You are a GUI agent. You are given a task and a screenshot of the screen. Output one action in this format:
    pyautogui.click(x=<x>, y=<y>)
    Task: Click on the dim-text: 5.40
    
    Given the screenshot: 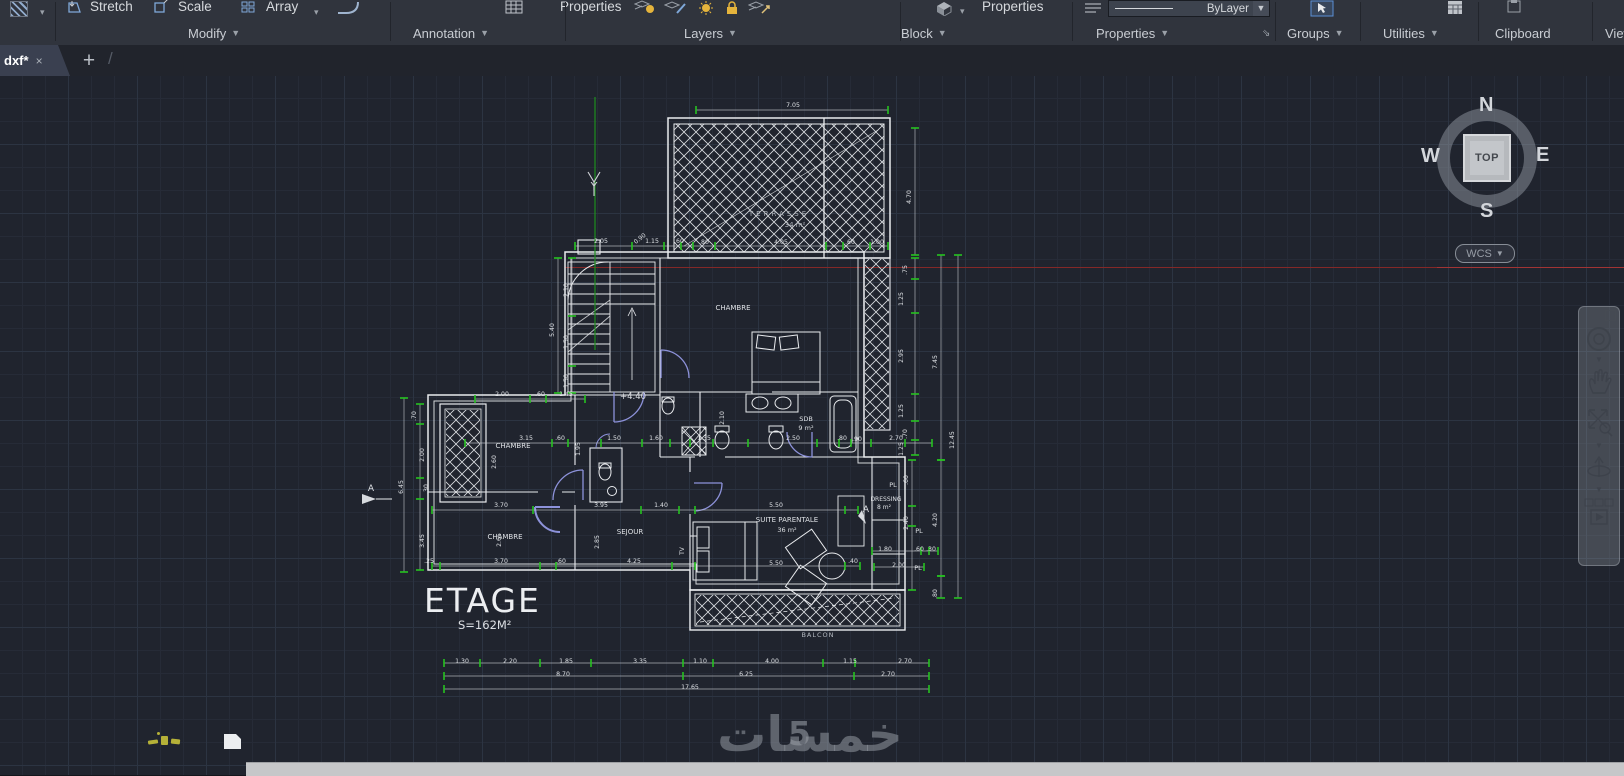 What is the action you would take?
    pyautogui.click(x=552, y=330)
    